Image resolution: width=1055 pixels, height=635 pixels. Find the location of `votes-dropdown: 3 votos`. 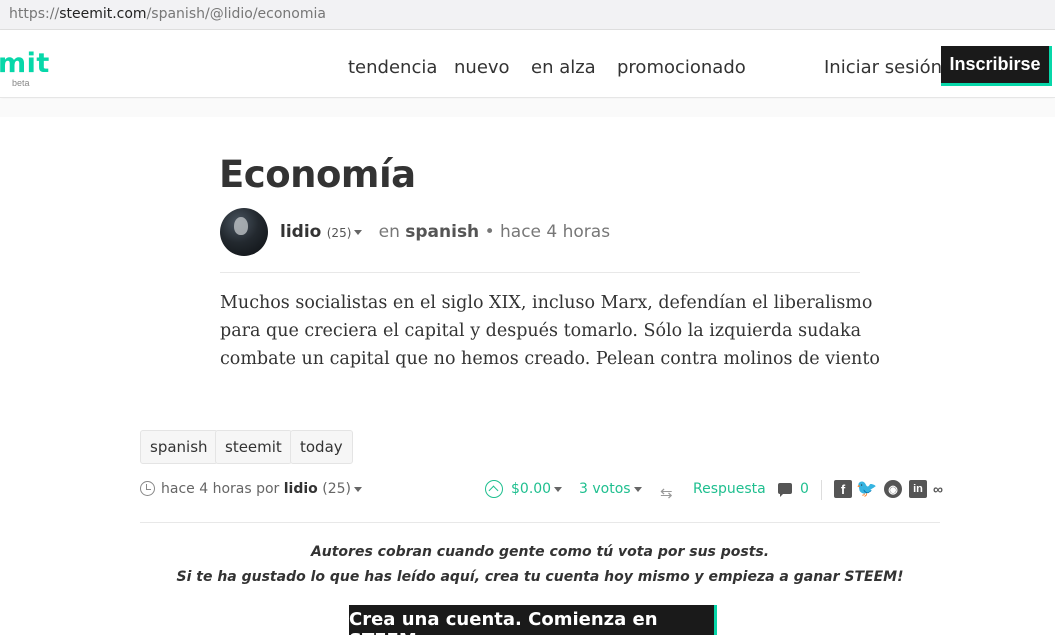

votes-dropdown: 3 votos is located at coordinates (610, 489).